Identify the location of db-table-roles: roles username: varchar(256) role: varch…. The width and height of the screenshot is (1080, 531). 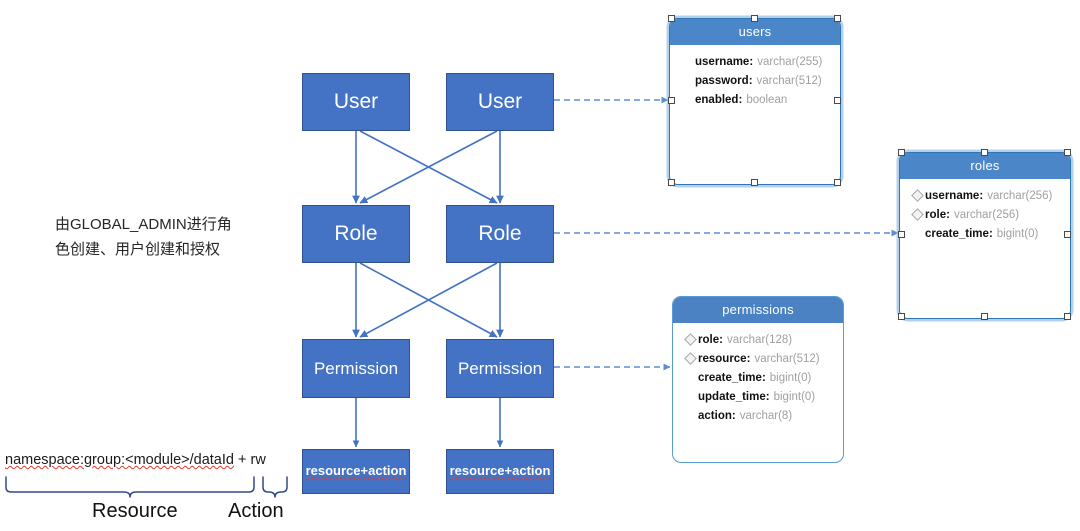
(985, 235).